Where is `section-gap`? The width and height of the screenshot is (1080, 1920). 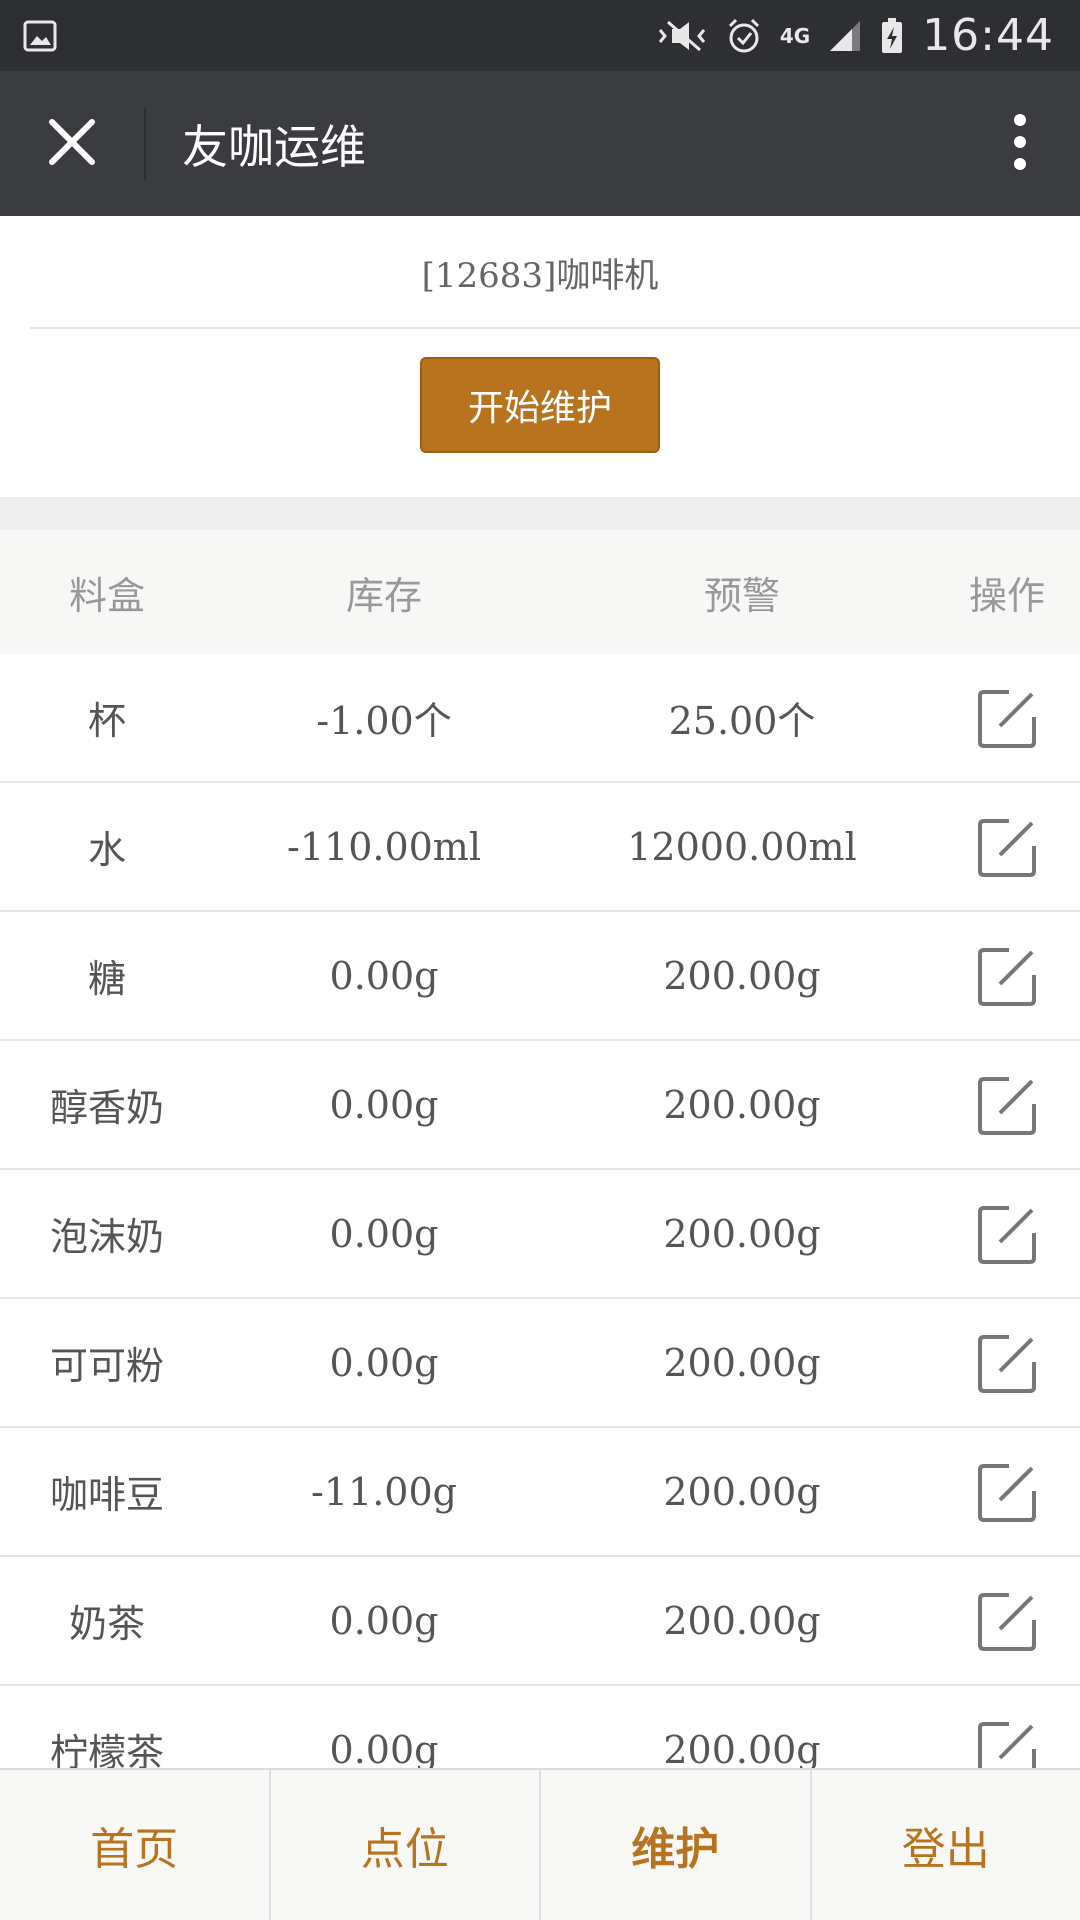
section-gap is located at coordinates (540, 513).